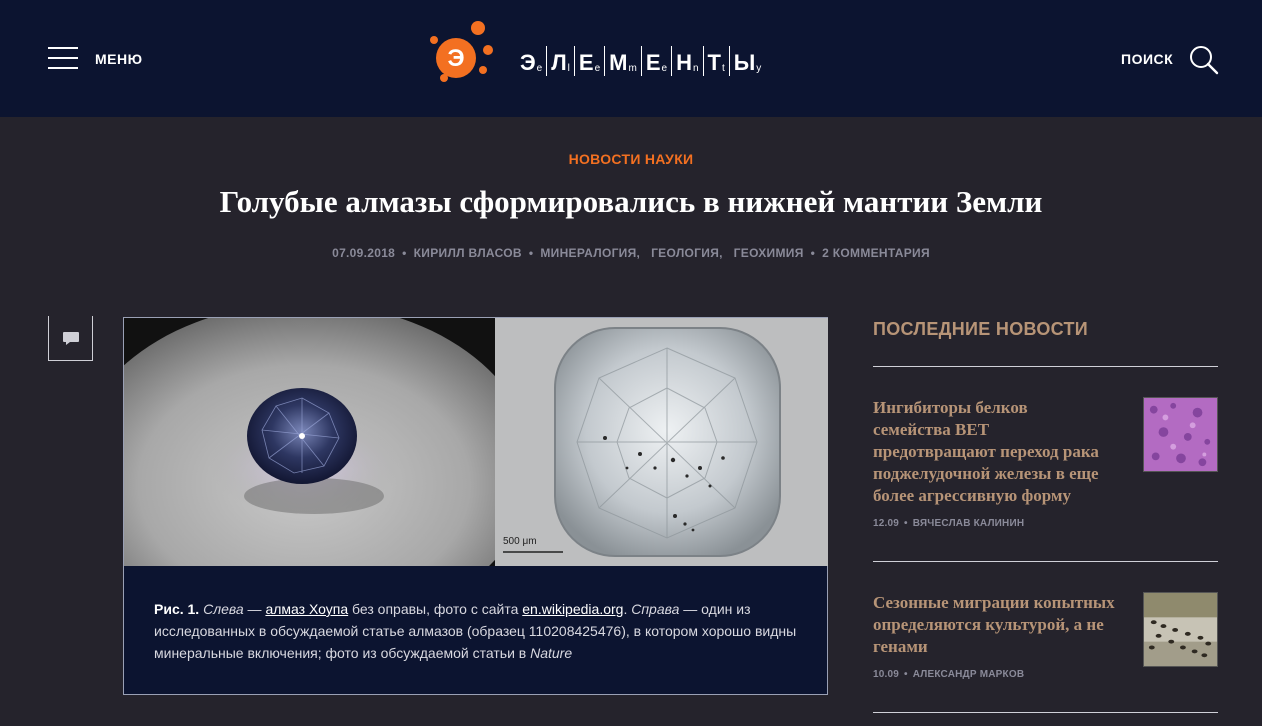 This screenshot has width=1262, height=726. I want to click on article-date: 07.09.2018, so click(364, 253).